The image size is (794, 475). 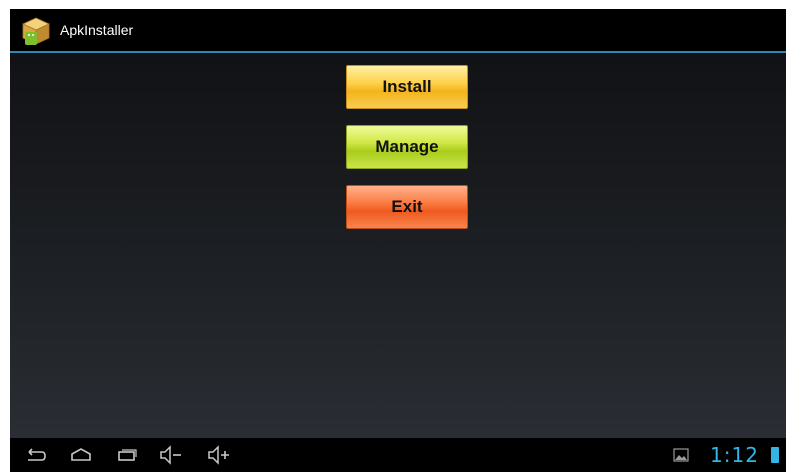 What do you see at coordinates (35, 455) in the screenshot?
I see `back-icon` at bounding box center [35, 455].